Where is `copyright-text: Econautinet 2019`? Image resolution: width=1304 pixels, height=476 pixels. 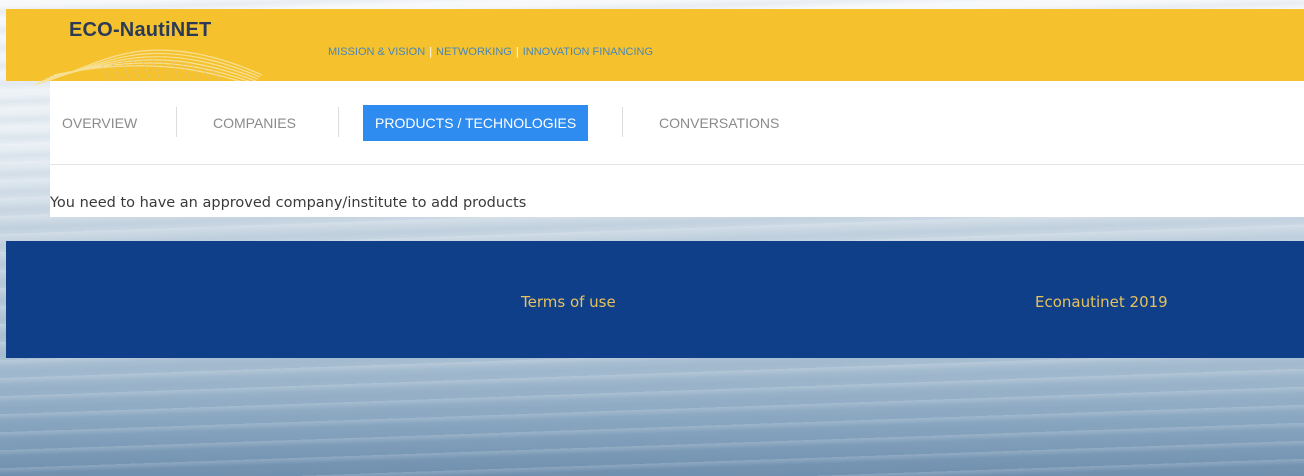 copyright-text: Econautinet 2019 is located at coordinates (1101, 302).